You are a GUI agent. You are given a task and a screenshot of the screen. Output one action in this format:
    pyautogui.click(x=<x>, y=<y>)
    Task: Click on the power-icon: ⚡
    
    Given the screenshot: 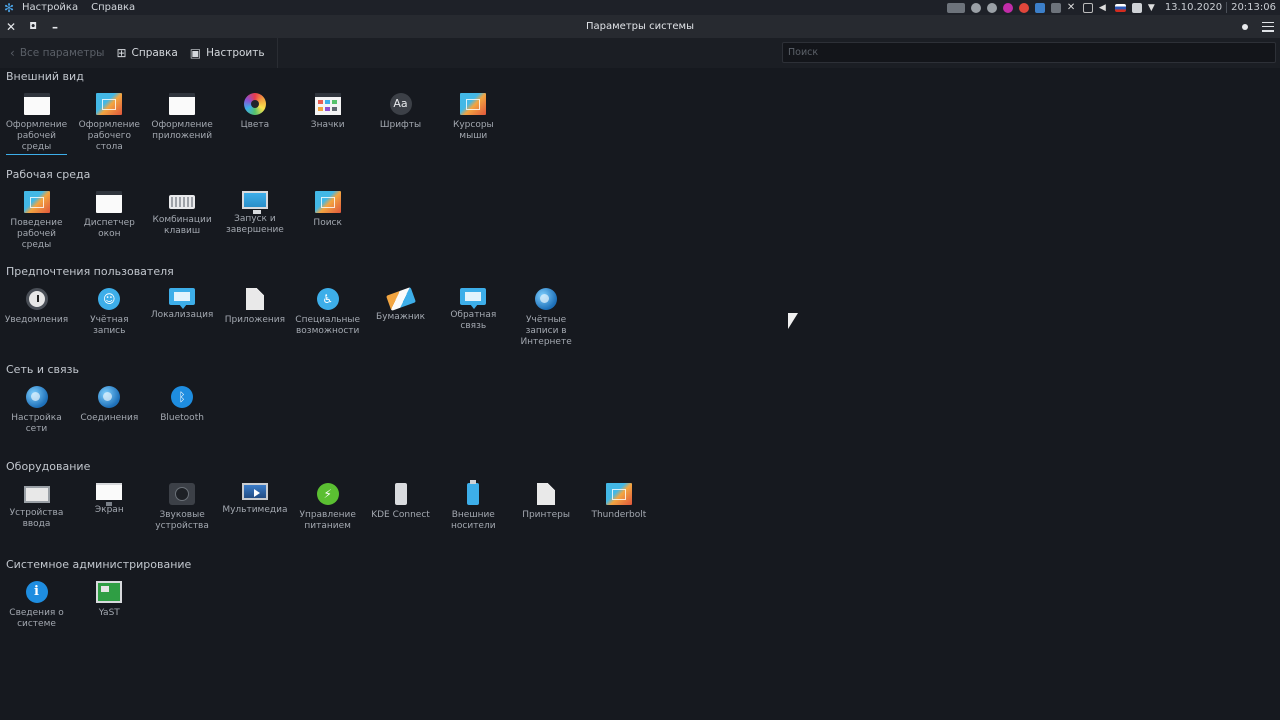 What is the action you would take?
    pyautogui.click(x=327, y=494)
    